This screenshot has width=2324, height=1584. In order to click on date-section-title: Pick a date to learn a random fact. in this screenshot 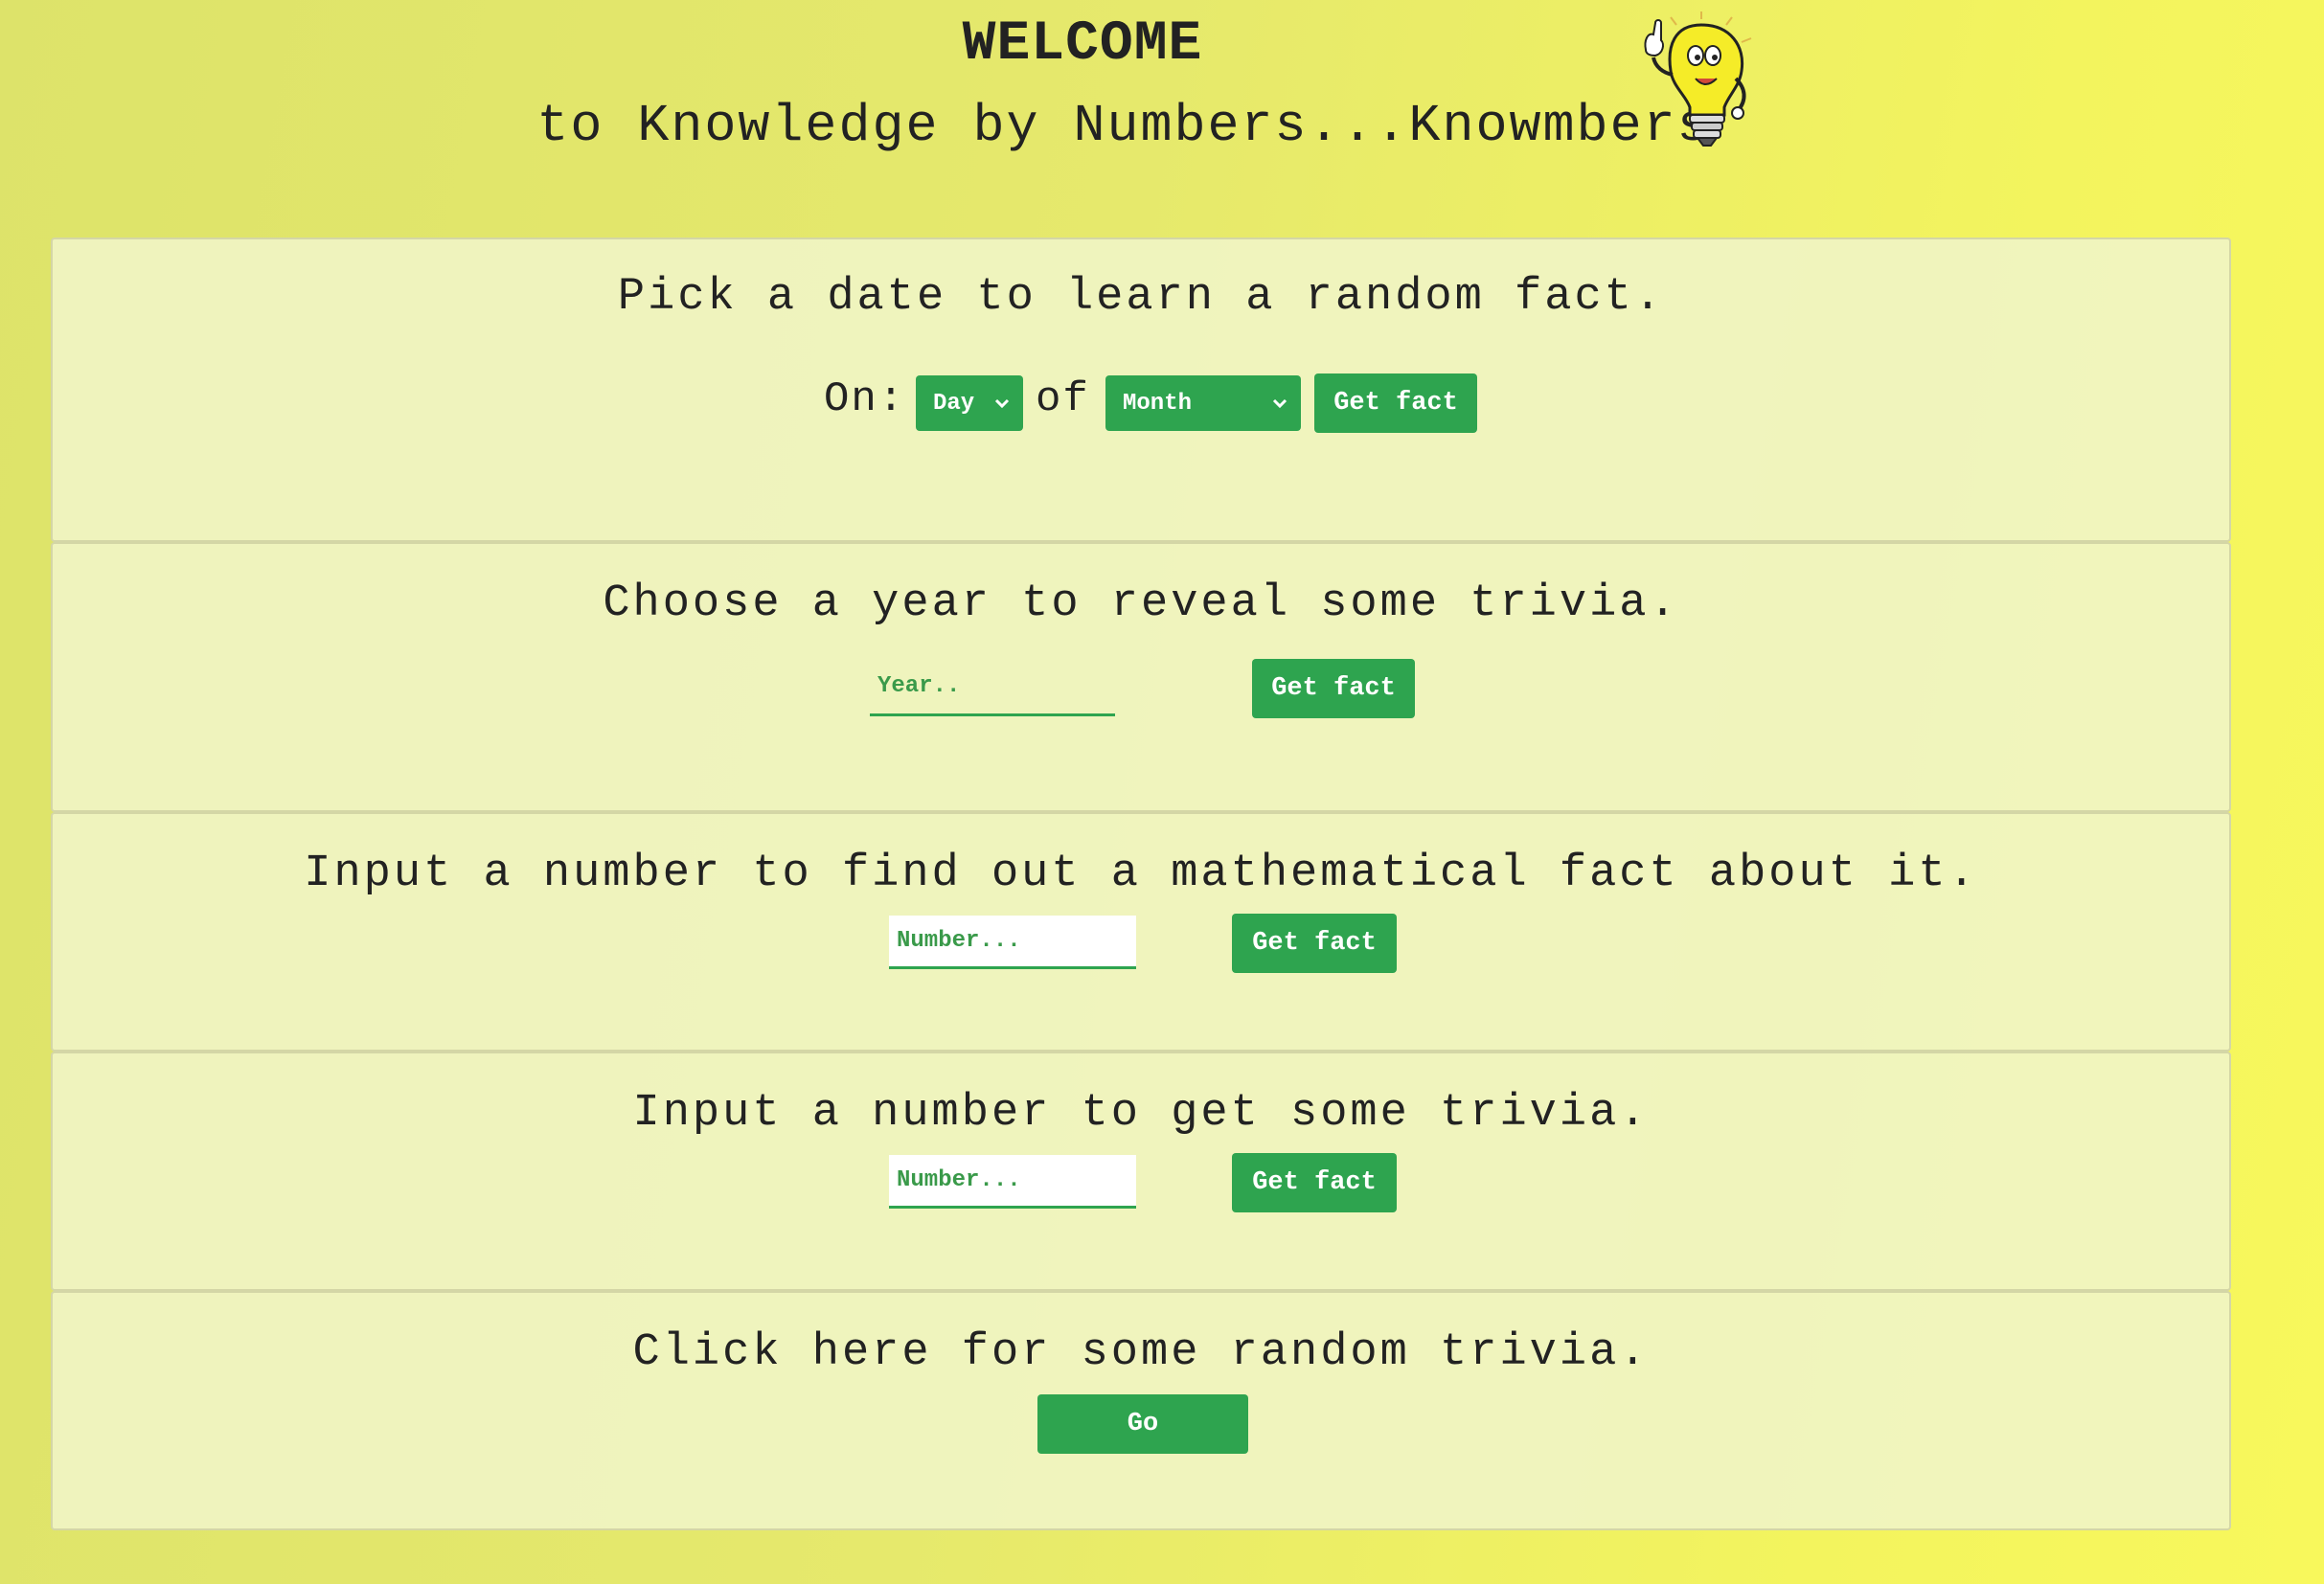, I will do `click(1141, 297)`.